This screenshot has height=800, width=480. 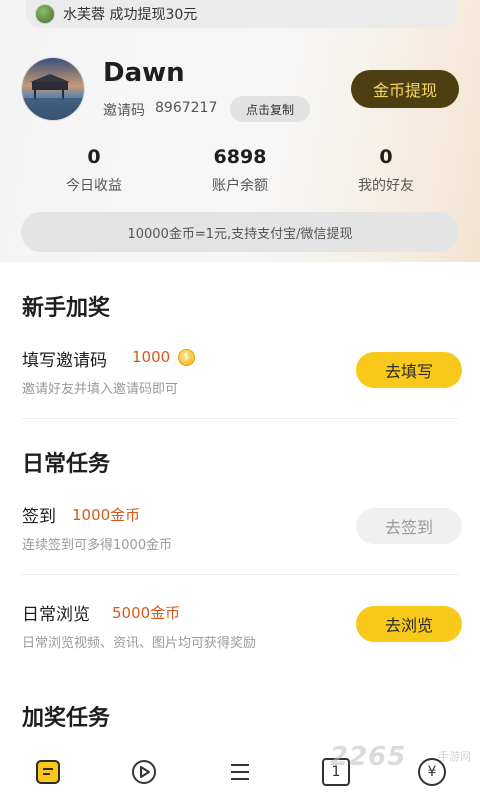 What do you see at coordinates (124, 111) in the screenshot?
I see `invite-code-label: 邀请码` at bounding box center [124, 111].